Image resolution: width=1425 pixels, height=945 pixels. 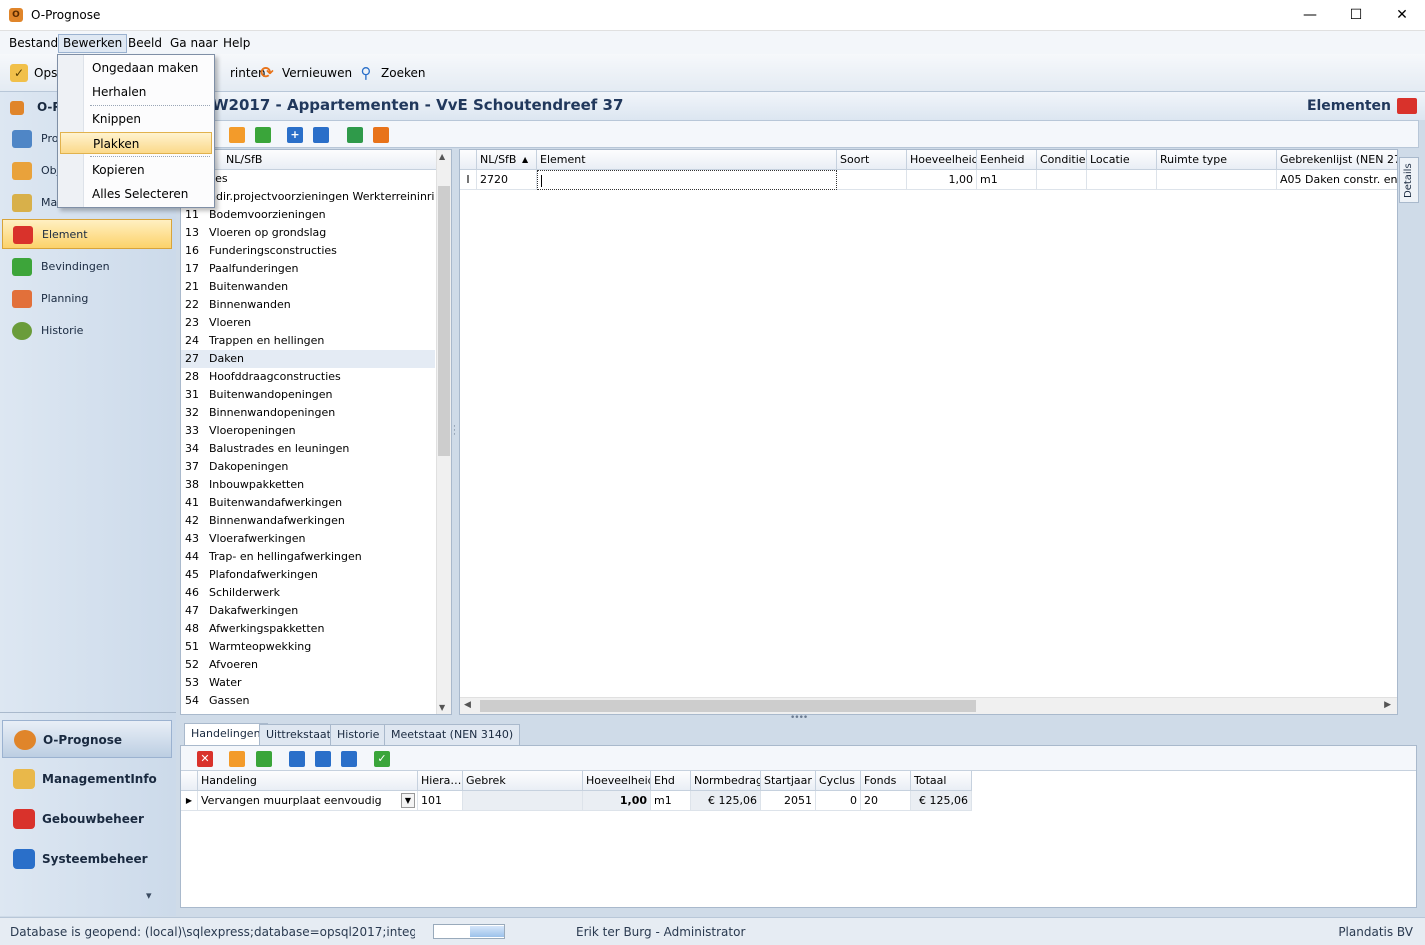 I want to click on minimize-button: —, so click(x=1310, y=15).